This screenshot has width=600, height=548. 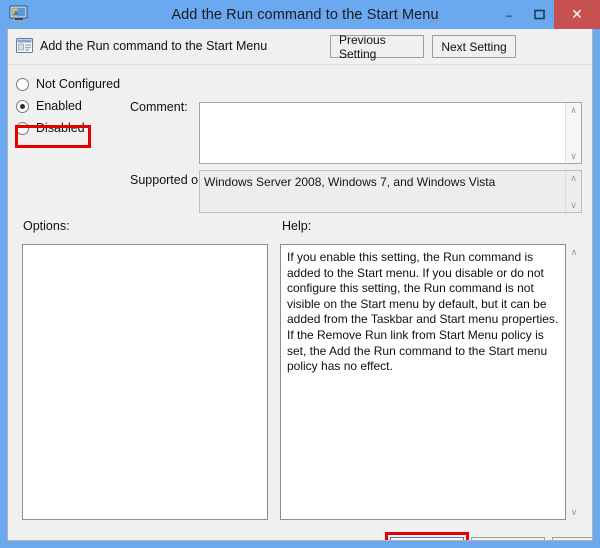 What do you see at coordinates (574, 382) in the screenshot?
I see `help-scrollbar: ∧ ∨` at bounding box center [574, 382].